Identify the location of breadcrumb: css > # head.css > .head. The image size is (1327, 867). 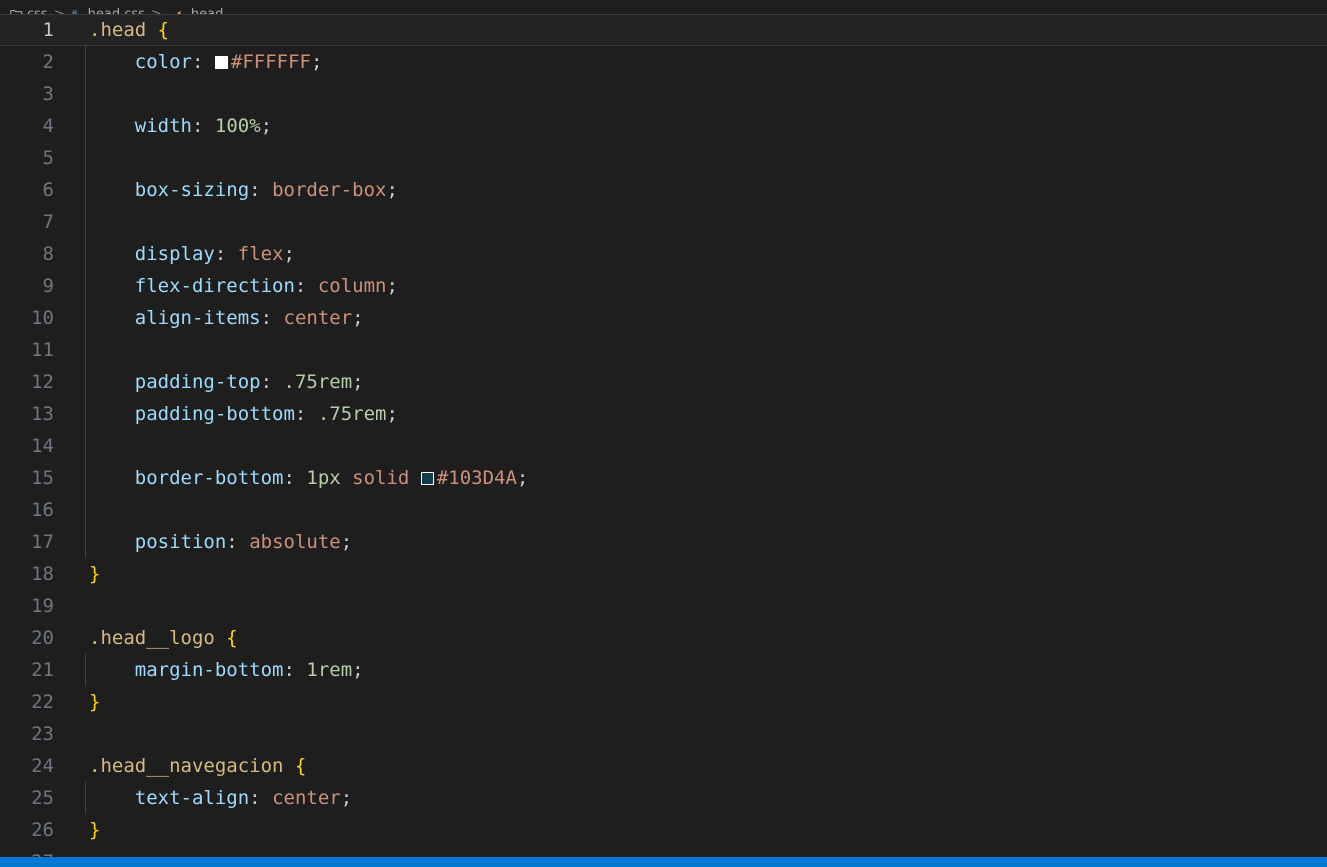
(663, 7).